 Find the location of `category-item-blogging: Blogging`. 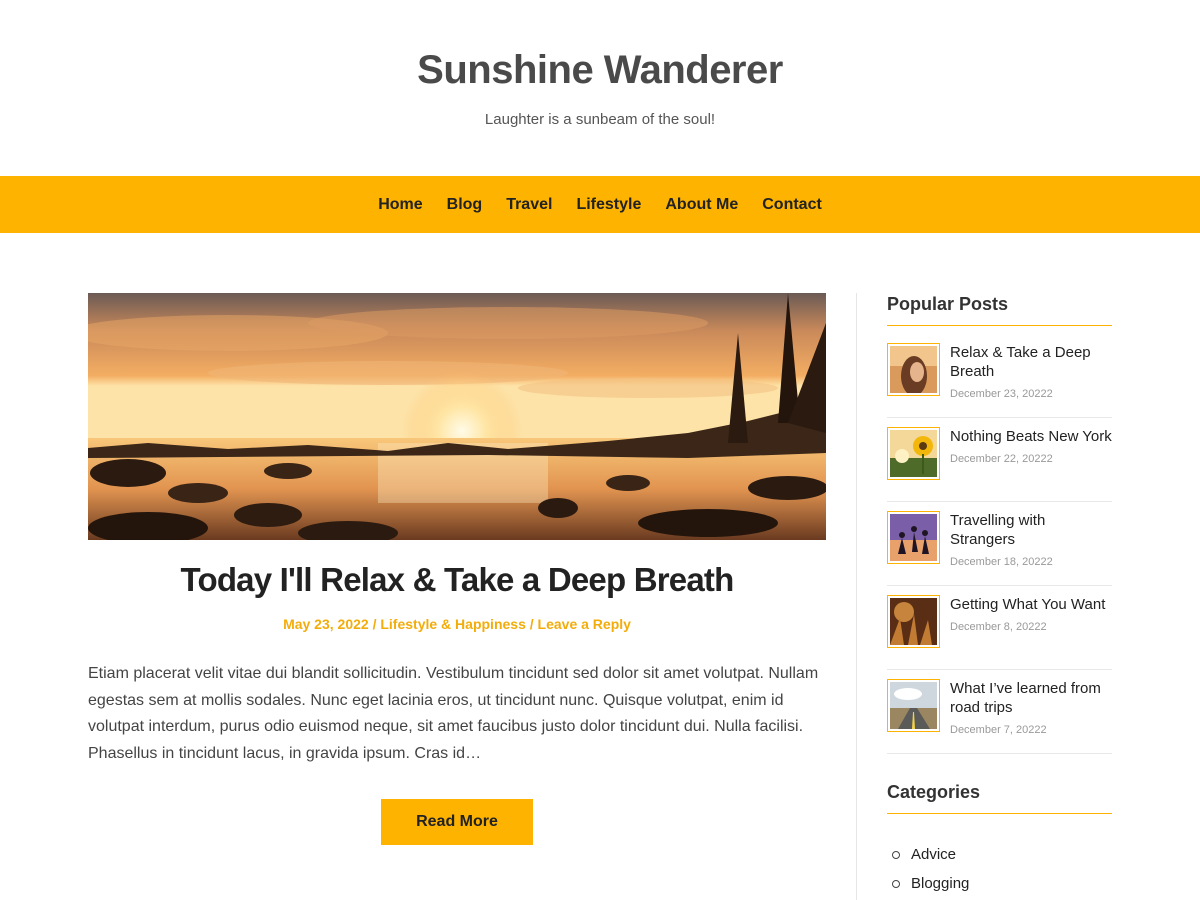

category-item-blogging: Blogging is located at coordinates (999, 883).